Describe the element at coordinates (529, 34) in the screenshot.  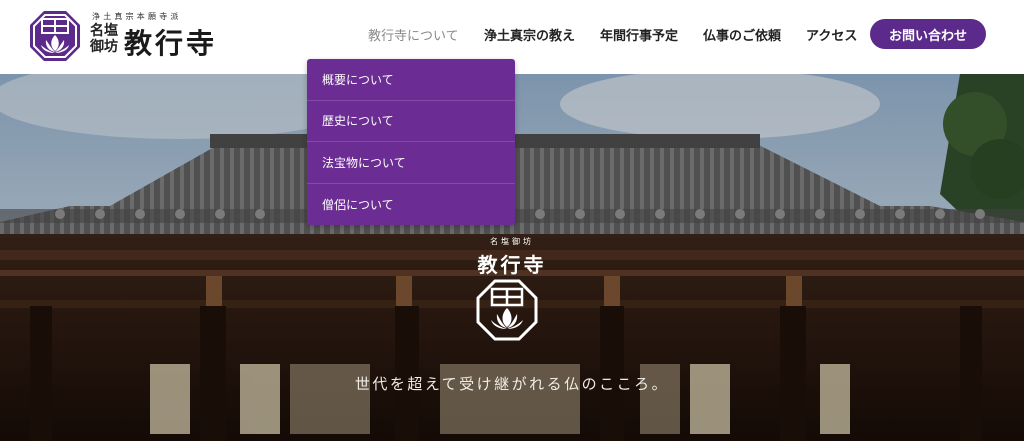
I see `nav-item-teachings: 浄土真宗の教え` at that location.